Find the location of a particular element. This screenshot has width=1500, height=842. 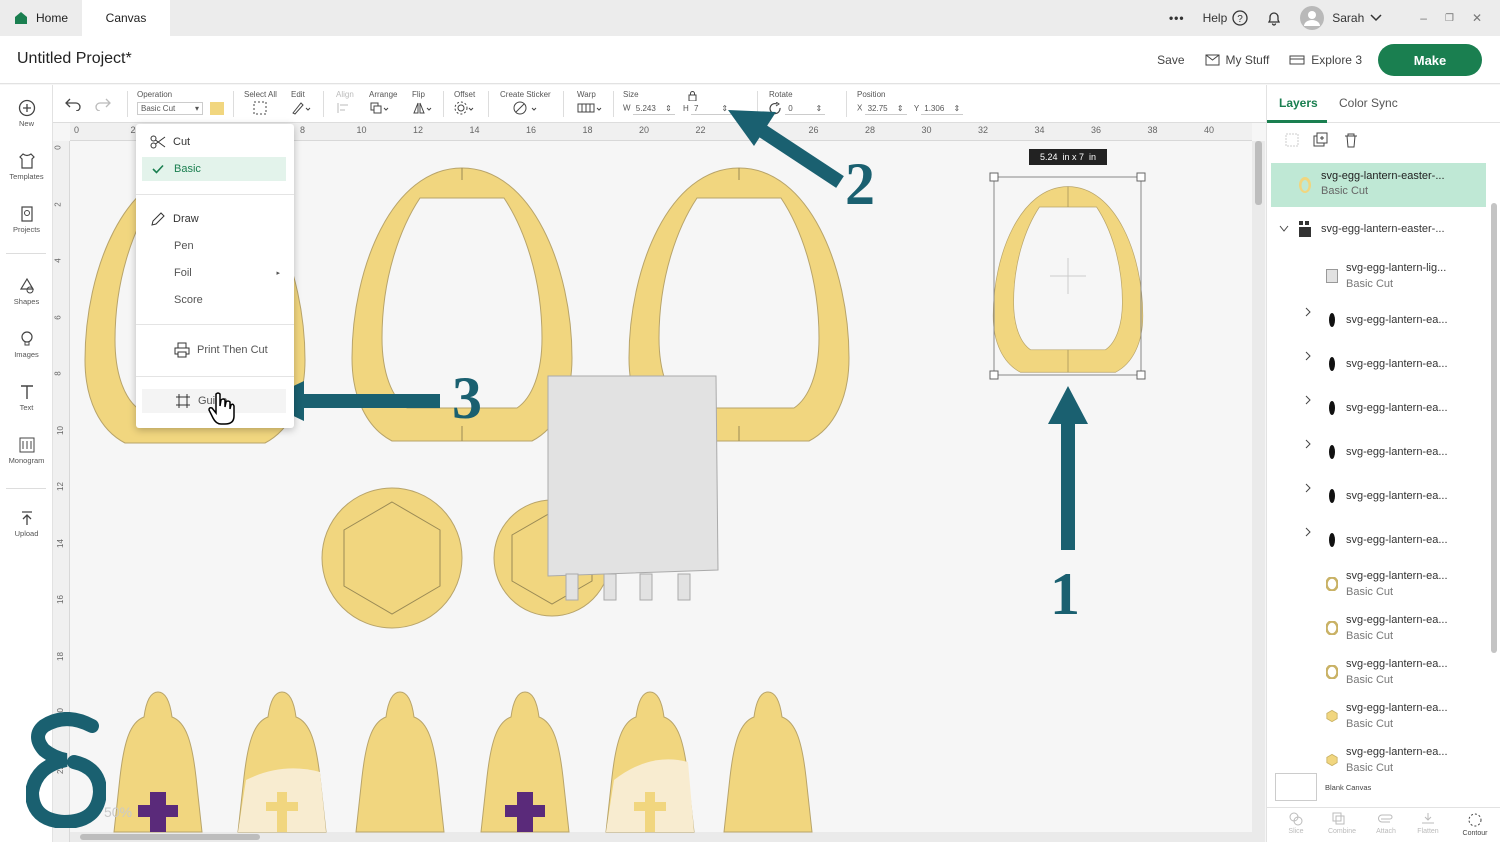

layer-tools: Slice Combine Attach Flatten Contour is located at coordinates (1383, 824).